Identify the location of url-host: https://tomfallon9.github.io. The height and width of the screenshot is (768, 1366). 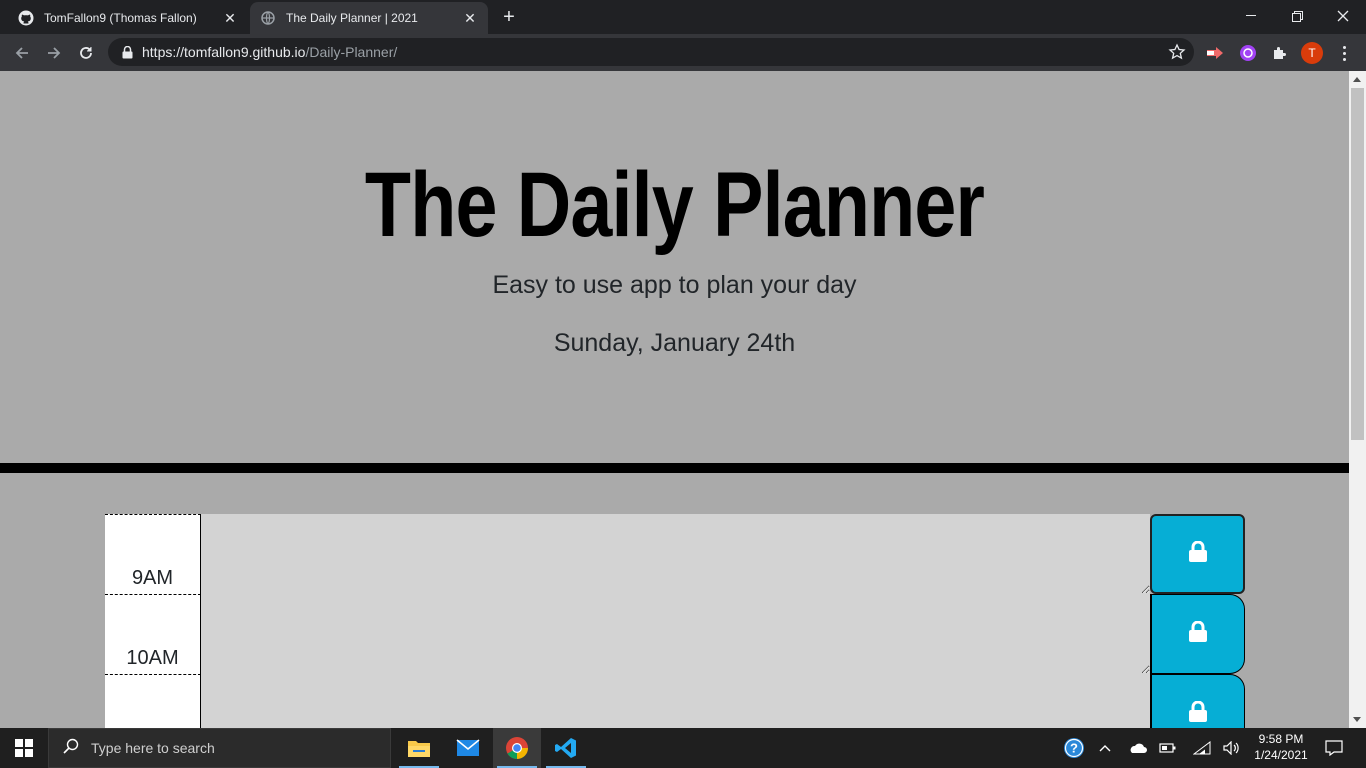
(224, 52).